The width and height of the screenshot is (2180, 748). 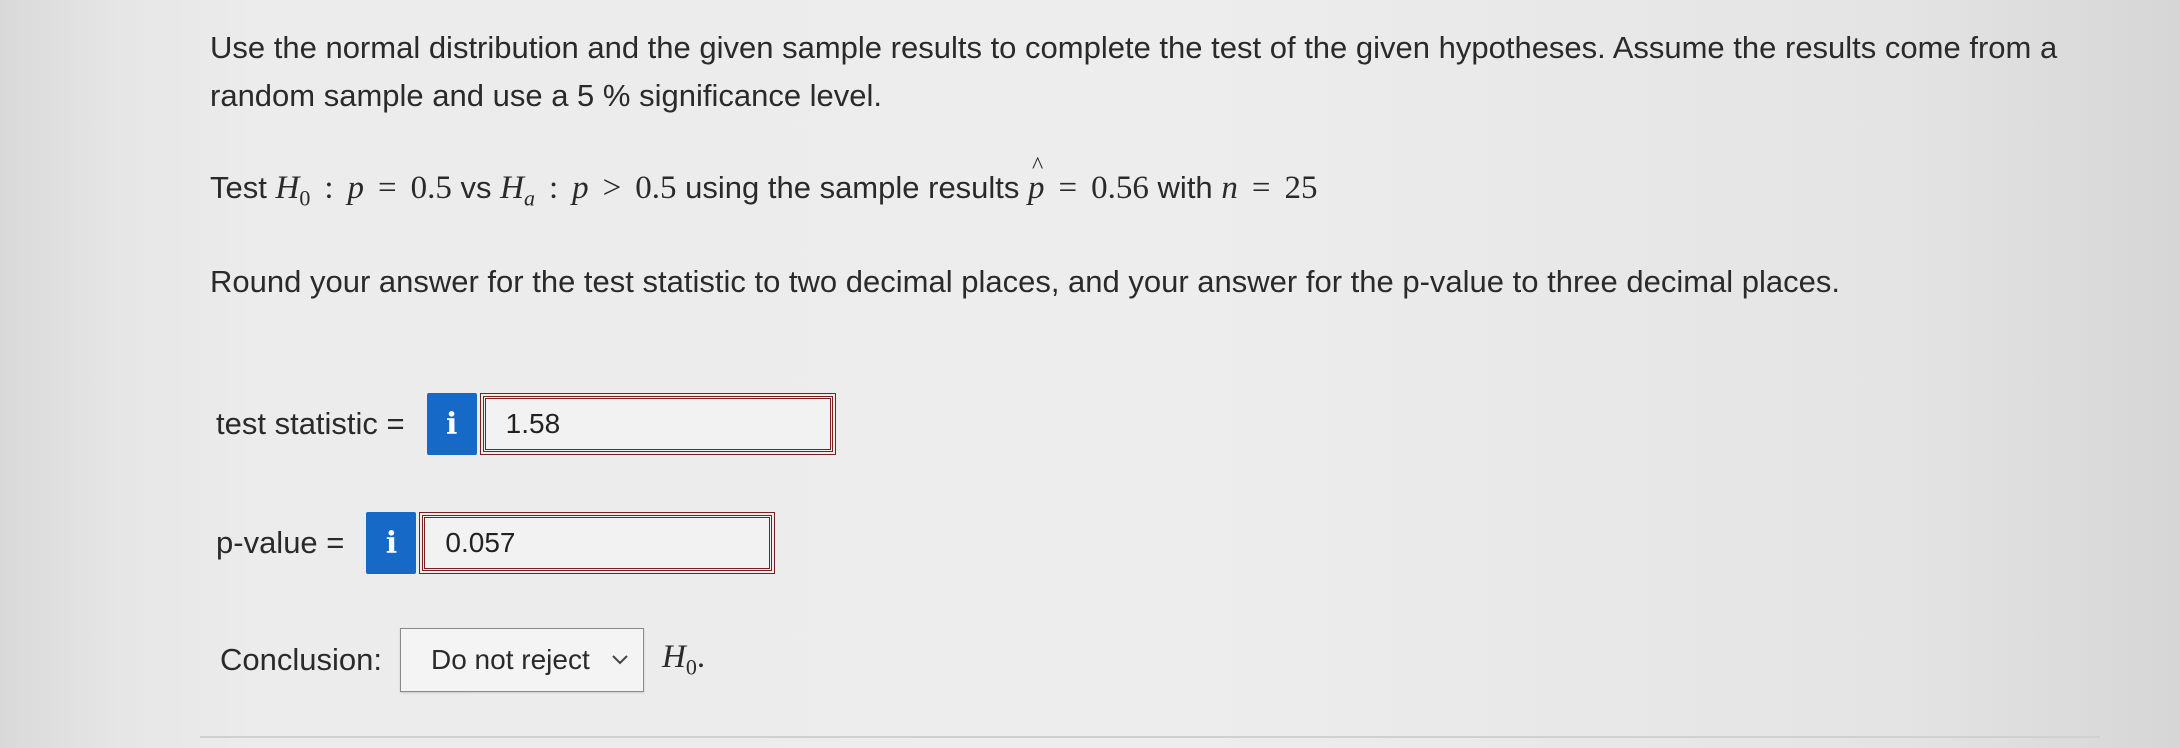 What do you see at coordinates (310, 423) in the screenshot?
I see `test-statistic-label: test statistic =` at bounding box center [310, 423].